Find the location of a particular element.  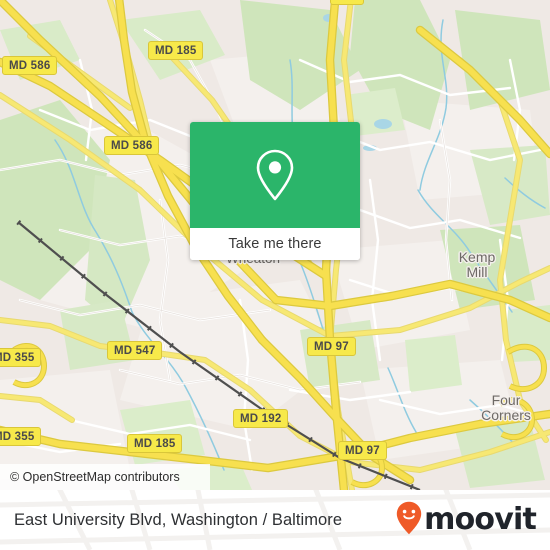

highway-shield-md185-s: MD 185 is located at coordinates (155, 443).